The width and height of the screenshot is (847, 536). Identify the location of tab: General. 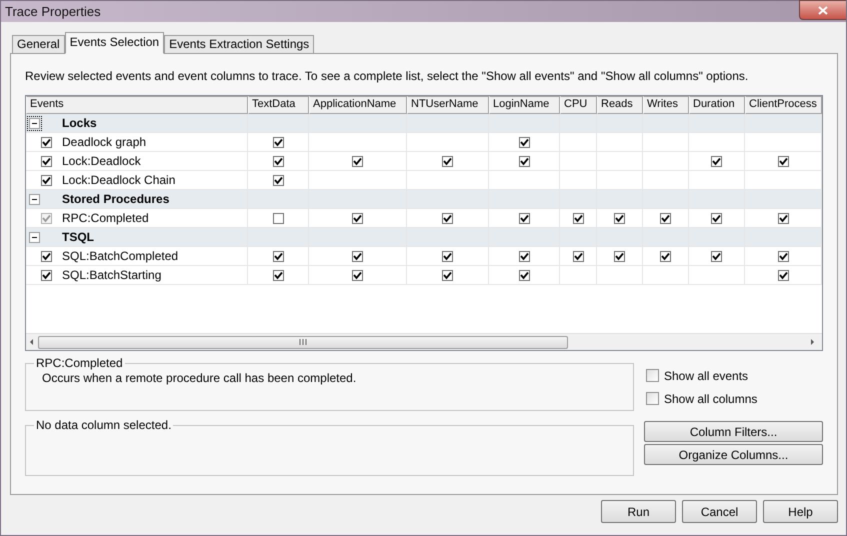
(38, 44).